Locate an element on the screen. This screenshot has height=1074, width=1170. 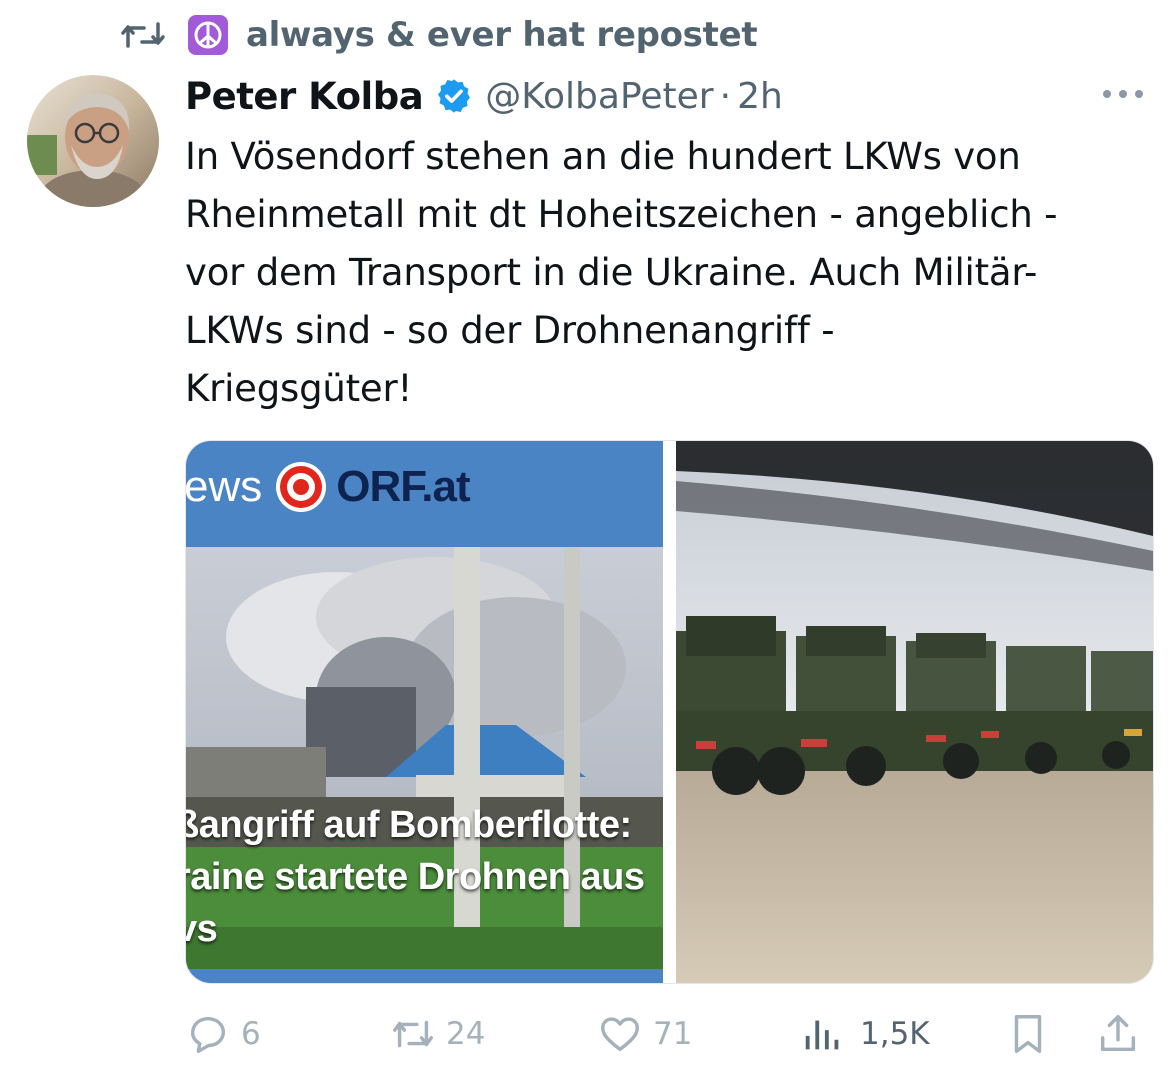
views-button: 1,5K is located at coordinates (865, 1034).